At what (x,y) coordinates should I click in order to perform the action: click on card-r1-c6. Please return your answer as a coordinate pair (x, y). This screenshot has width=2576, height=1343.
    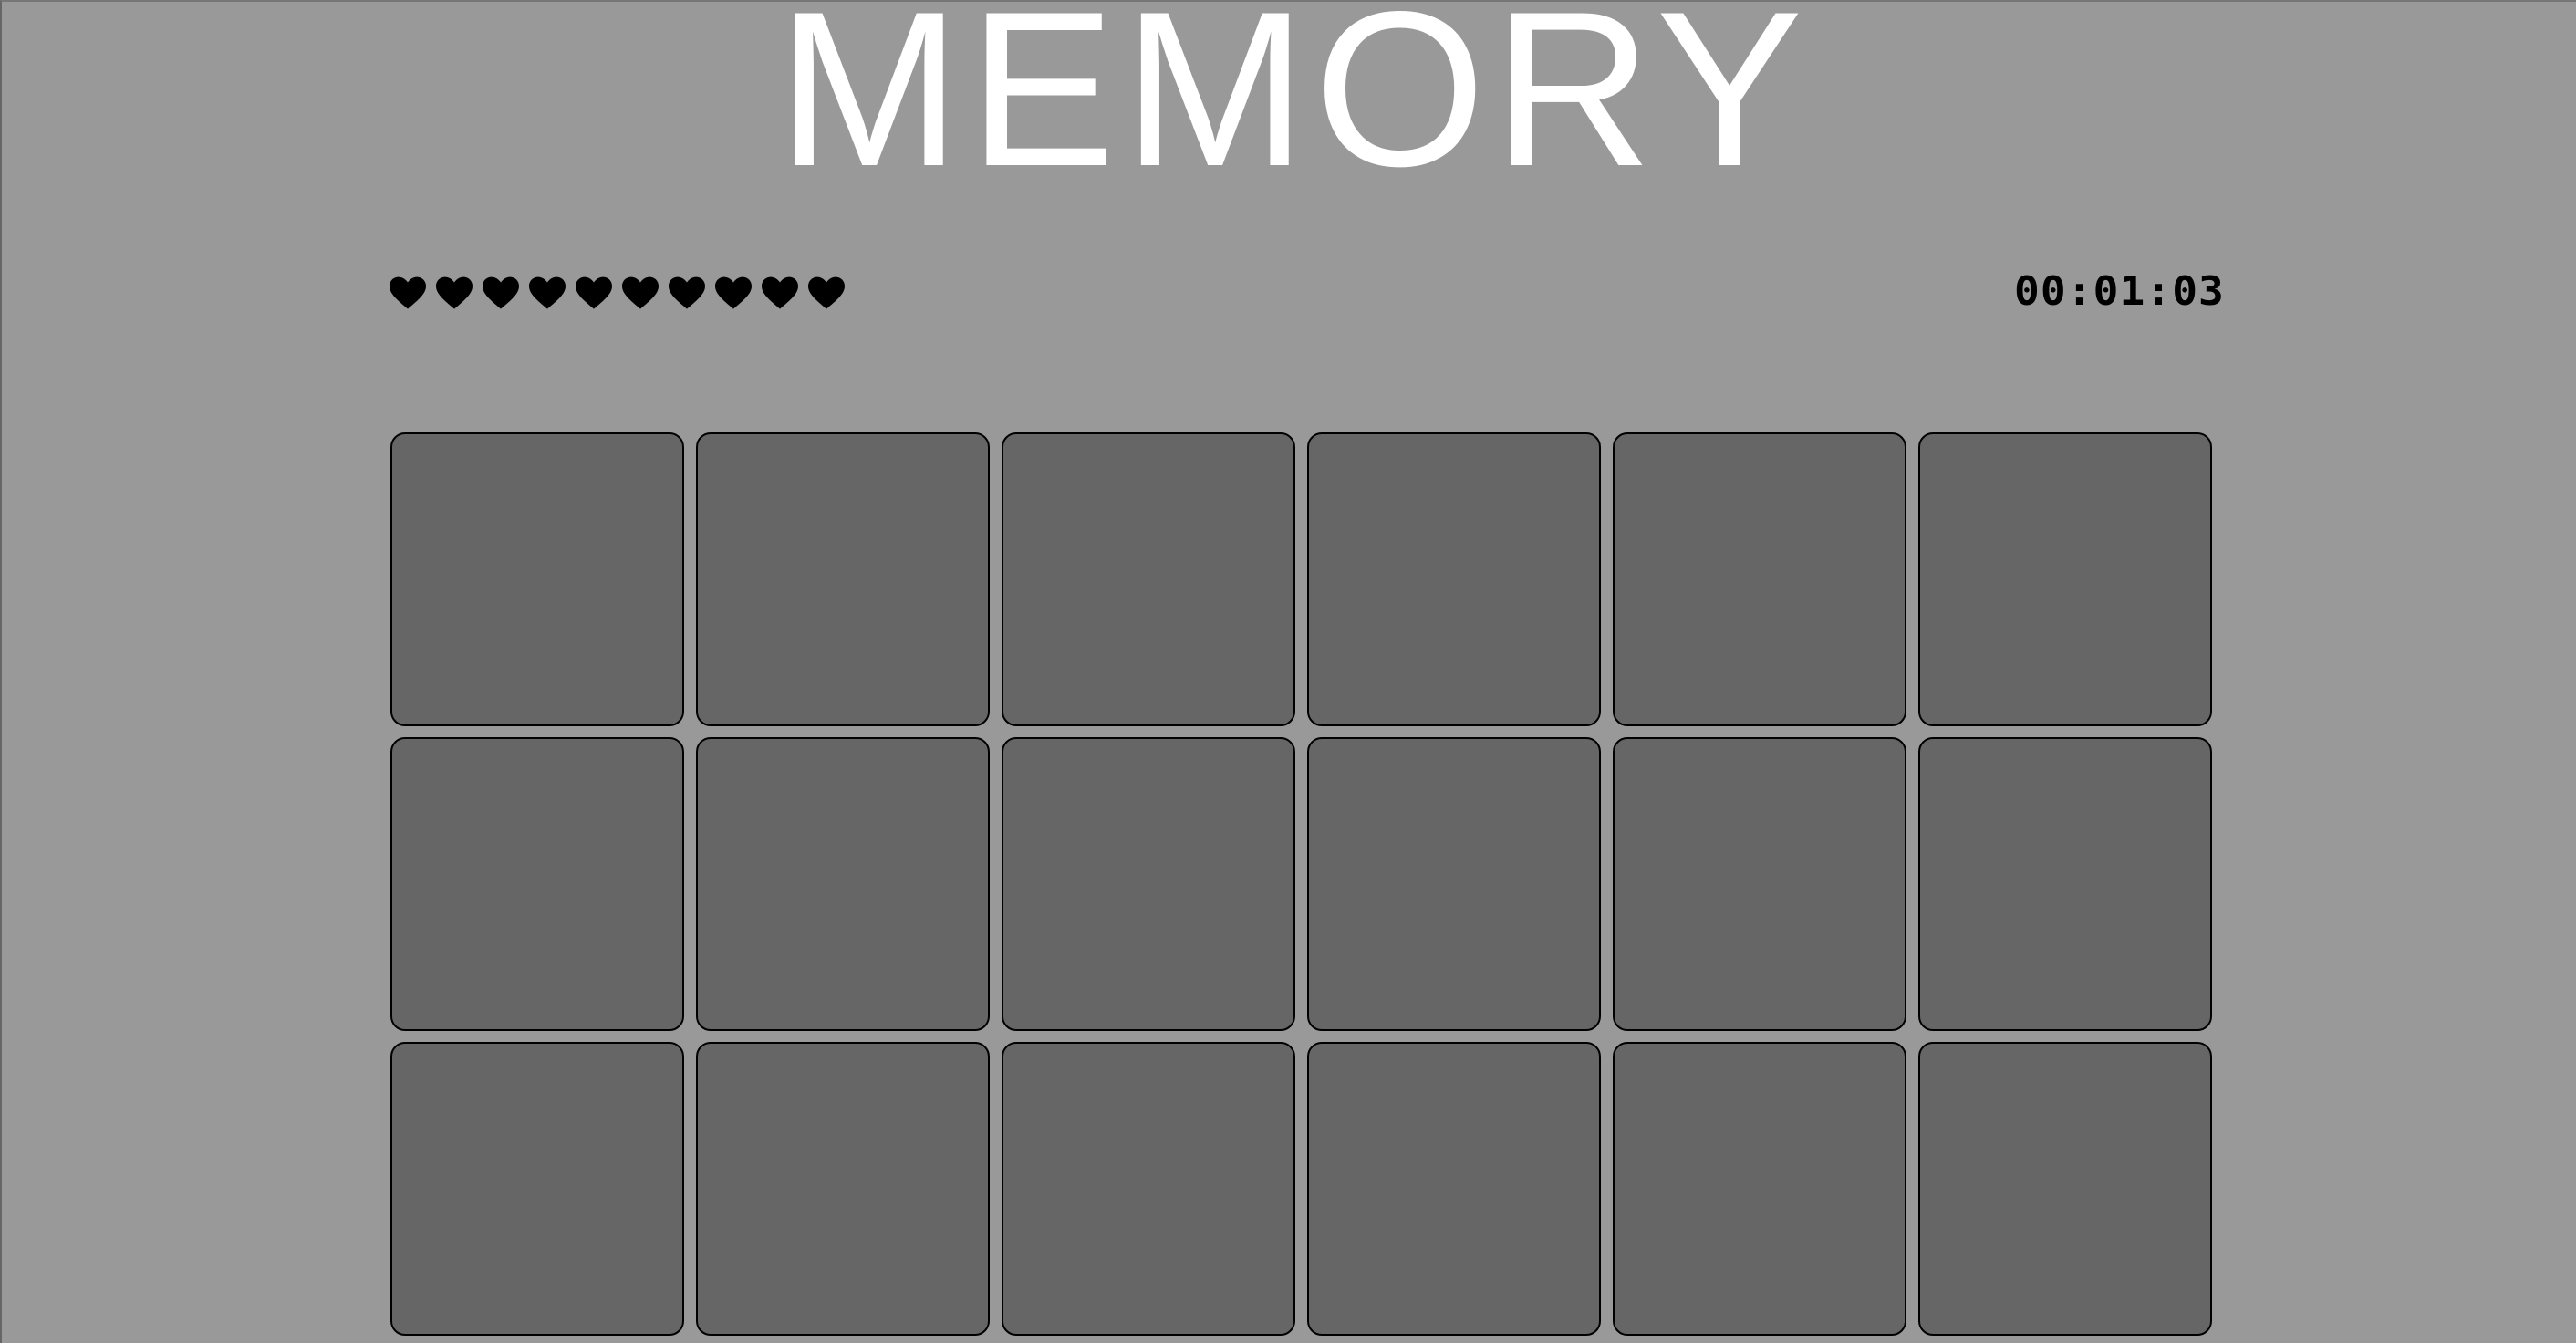
    Looking at the image, I should click on (2065, 579).